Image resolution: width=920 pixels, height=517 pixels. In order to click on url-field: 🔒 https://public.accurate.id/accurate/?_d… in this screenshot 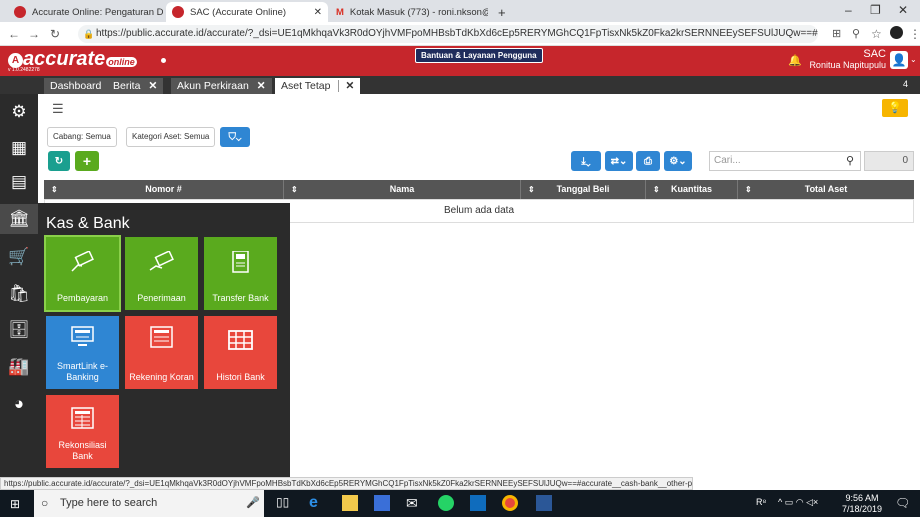, I will do `click(448, 34)`.